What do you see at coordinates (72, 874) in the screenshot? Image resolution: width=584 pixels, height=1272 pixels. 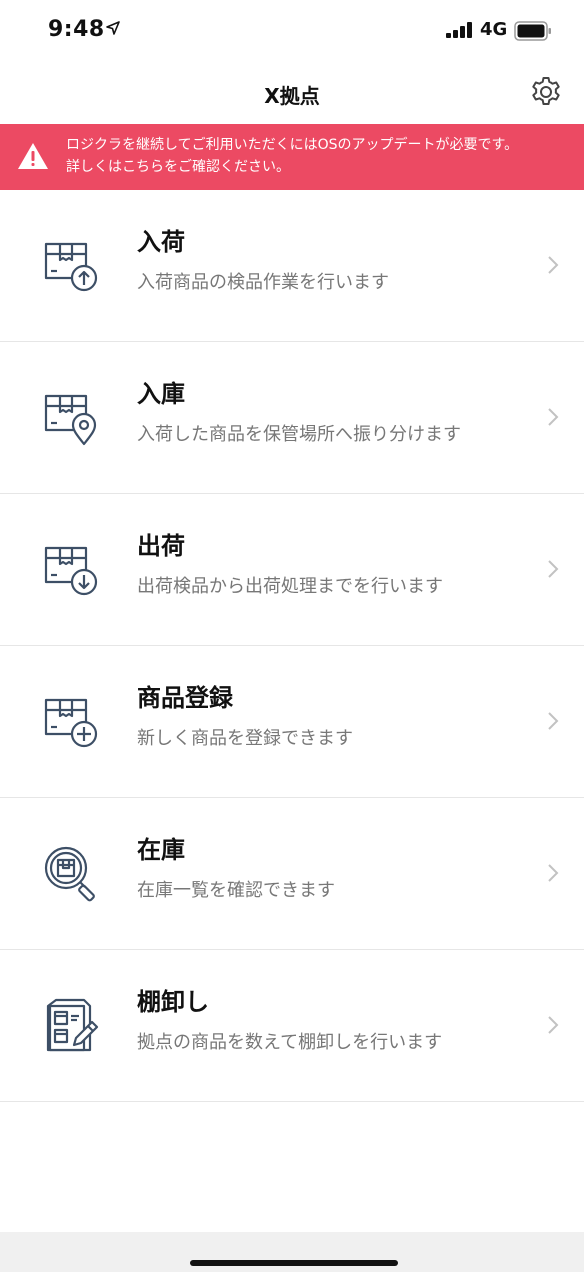 I see `magnifier-box-icon` at bounding box center [72, 874].